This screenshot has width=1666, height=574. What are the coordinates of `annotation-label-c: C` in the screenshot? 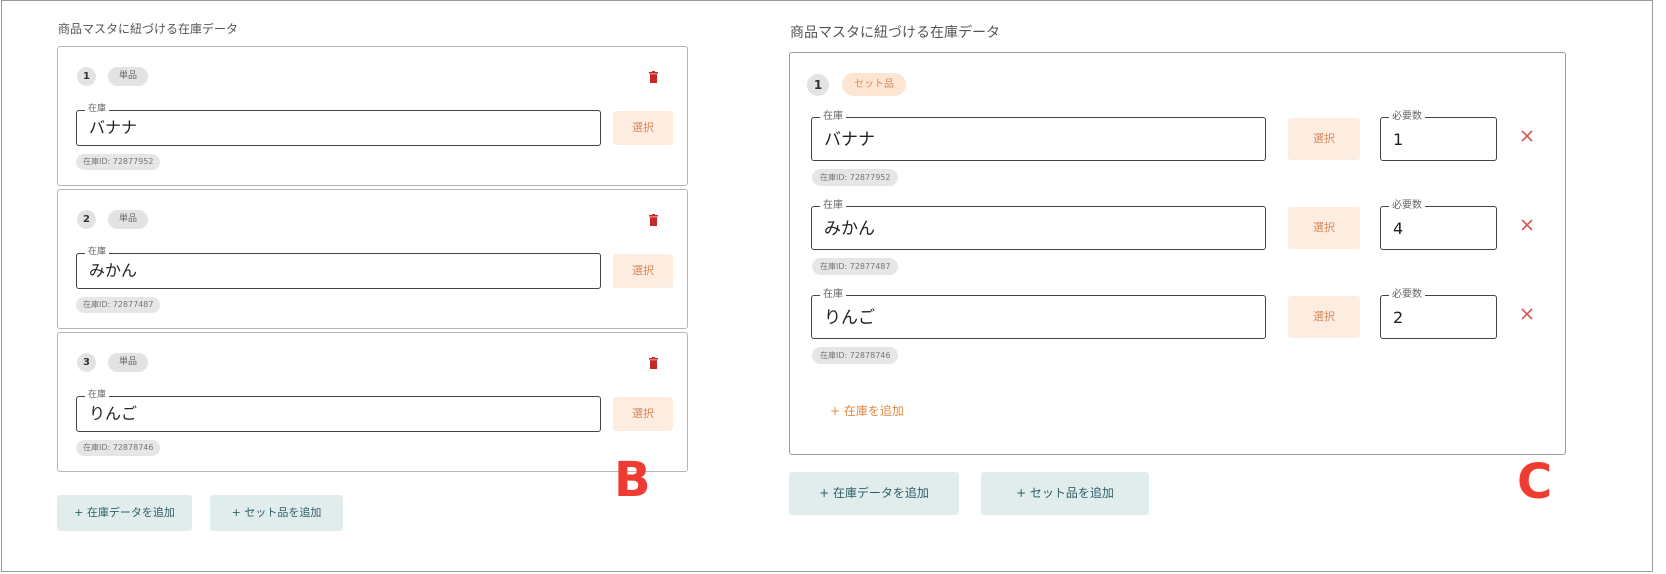 It's located at (1535, 482).